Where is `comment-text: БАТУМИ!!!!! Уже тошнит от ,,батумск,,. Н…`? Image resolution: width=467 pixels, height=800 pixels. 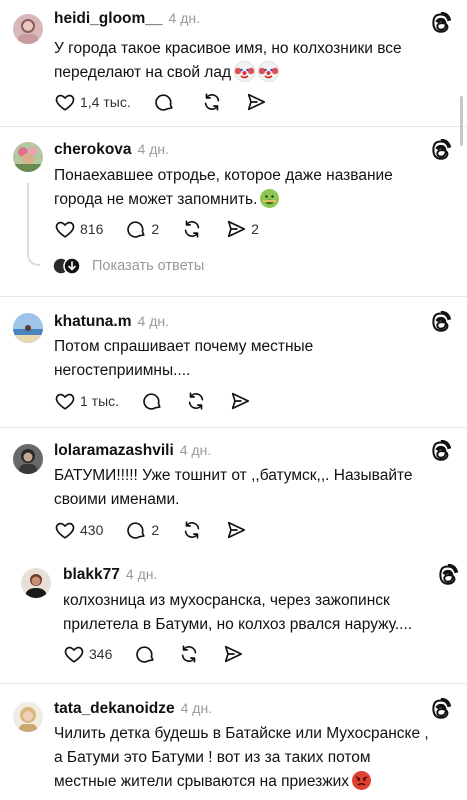 comment-text: БАТУМИ!!!!! Уже тошнит от ,,батумск,,. Н… is located at coordinates (233, 487).